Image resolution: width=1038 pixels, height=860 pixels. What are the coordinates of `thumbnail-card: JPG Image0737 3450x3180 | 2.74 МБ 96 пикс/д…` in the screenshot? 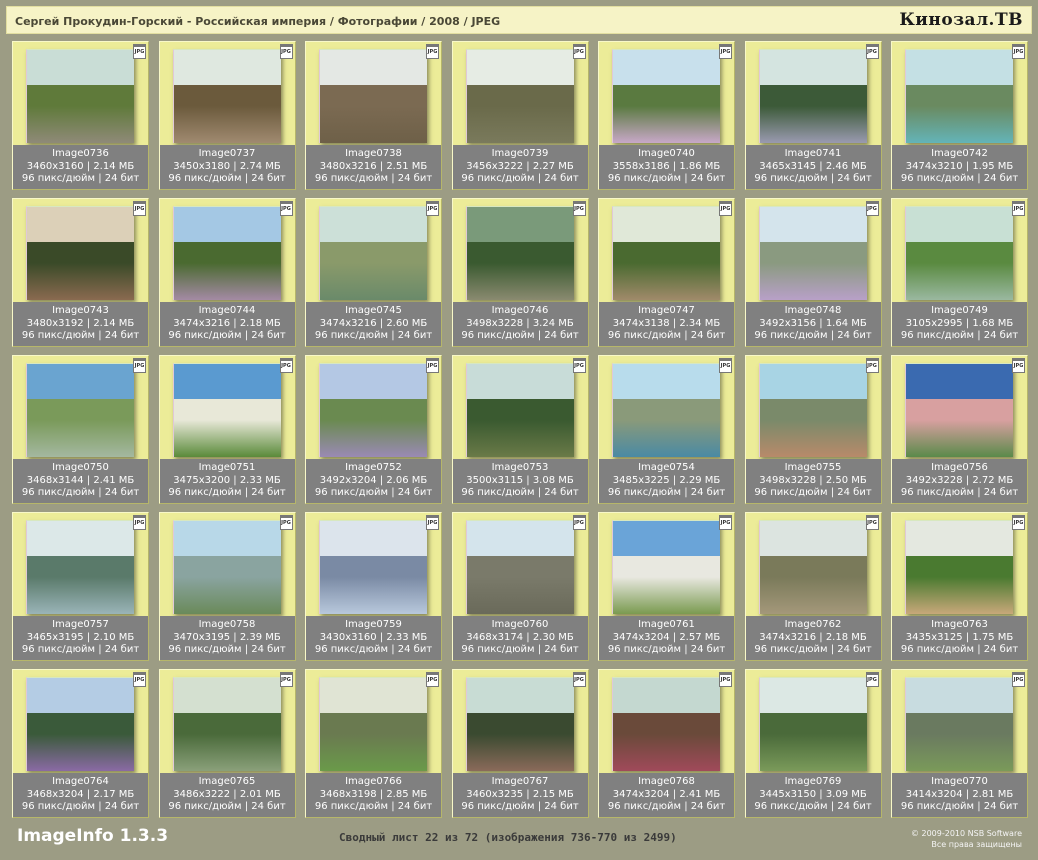 It's located at (227, 115).